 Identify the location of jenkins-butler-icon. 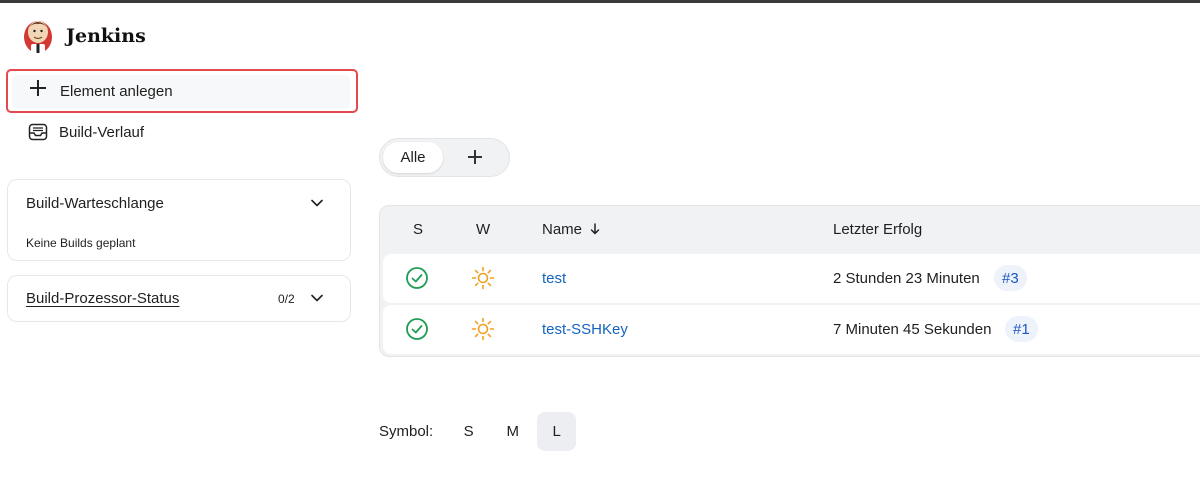
(38, 37).